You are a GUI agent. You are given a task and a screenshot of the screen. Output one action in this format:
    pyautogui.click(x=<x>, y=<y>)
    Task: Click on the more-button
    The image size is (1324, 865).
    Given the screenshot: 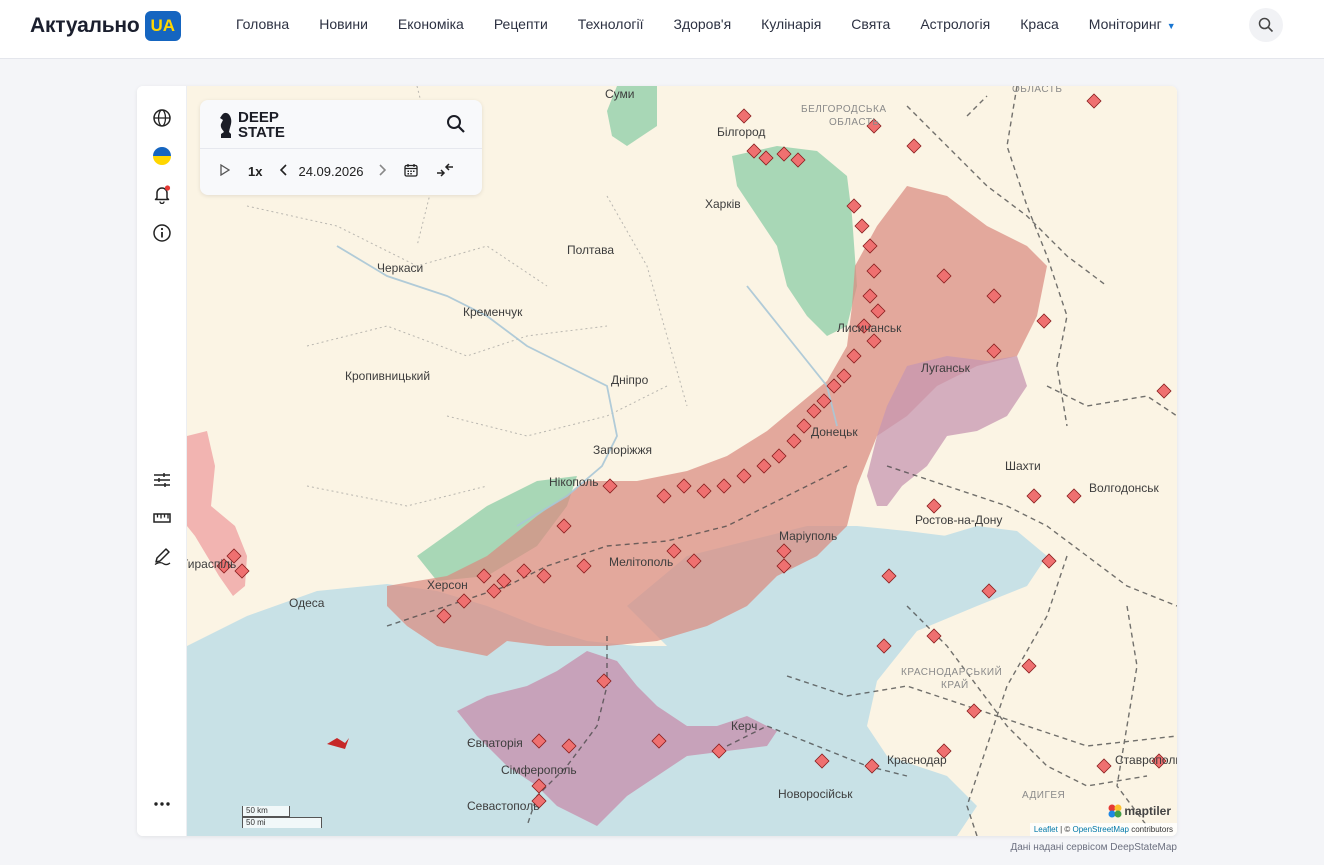 What is the action you would take?
    pyautogui.click(x=162, y=804)
    